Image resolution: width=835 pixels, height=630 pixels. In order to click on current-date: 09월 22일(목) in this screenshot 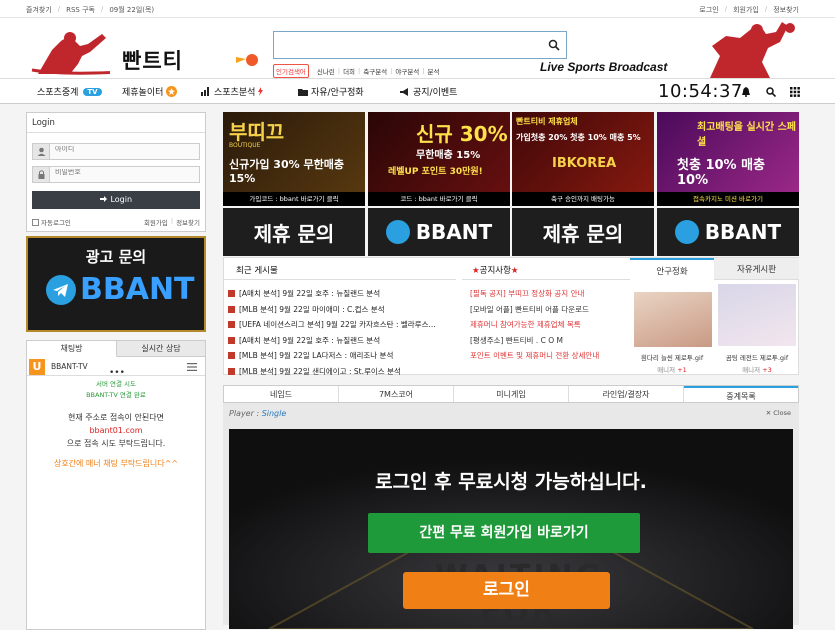, I will do `click(132, 10)`.